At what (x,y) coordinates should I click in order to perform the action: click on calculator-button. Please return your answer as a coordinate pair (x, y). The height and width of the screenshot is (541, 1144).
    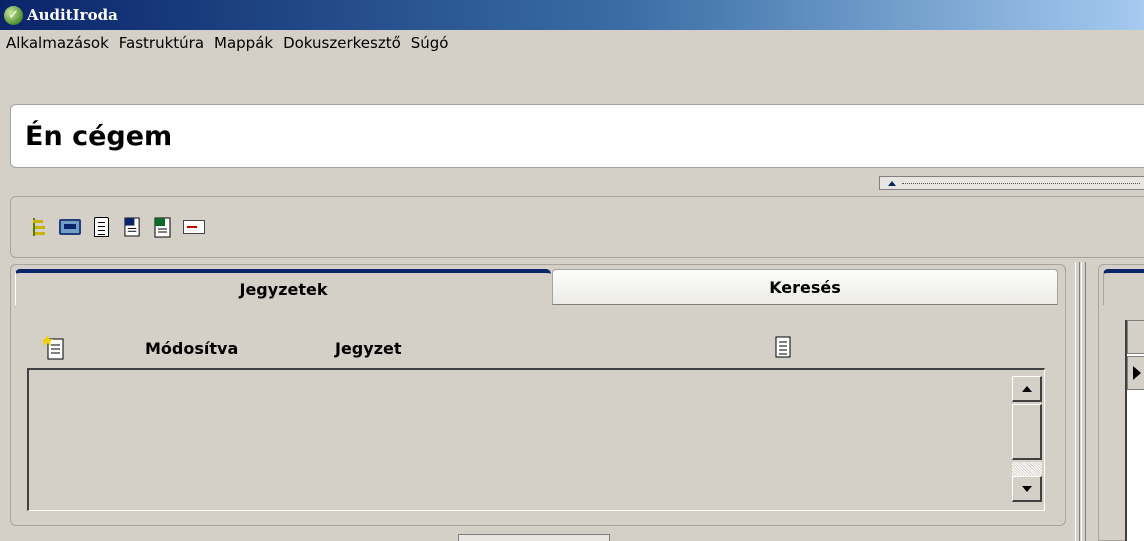
    Looking at the image, I should click on (70, 227).